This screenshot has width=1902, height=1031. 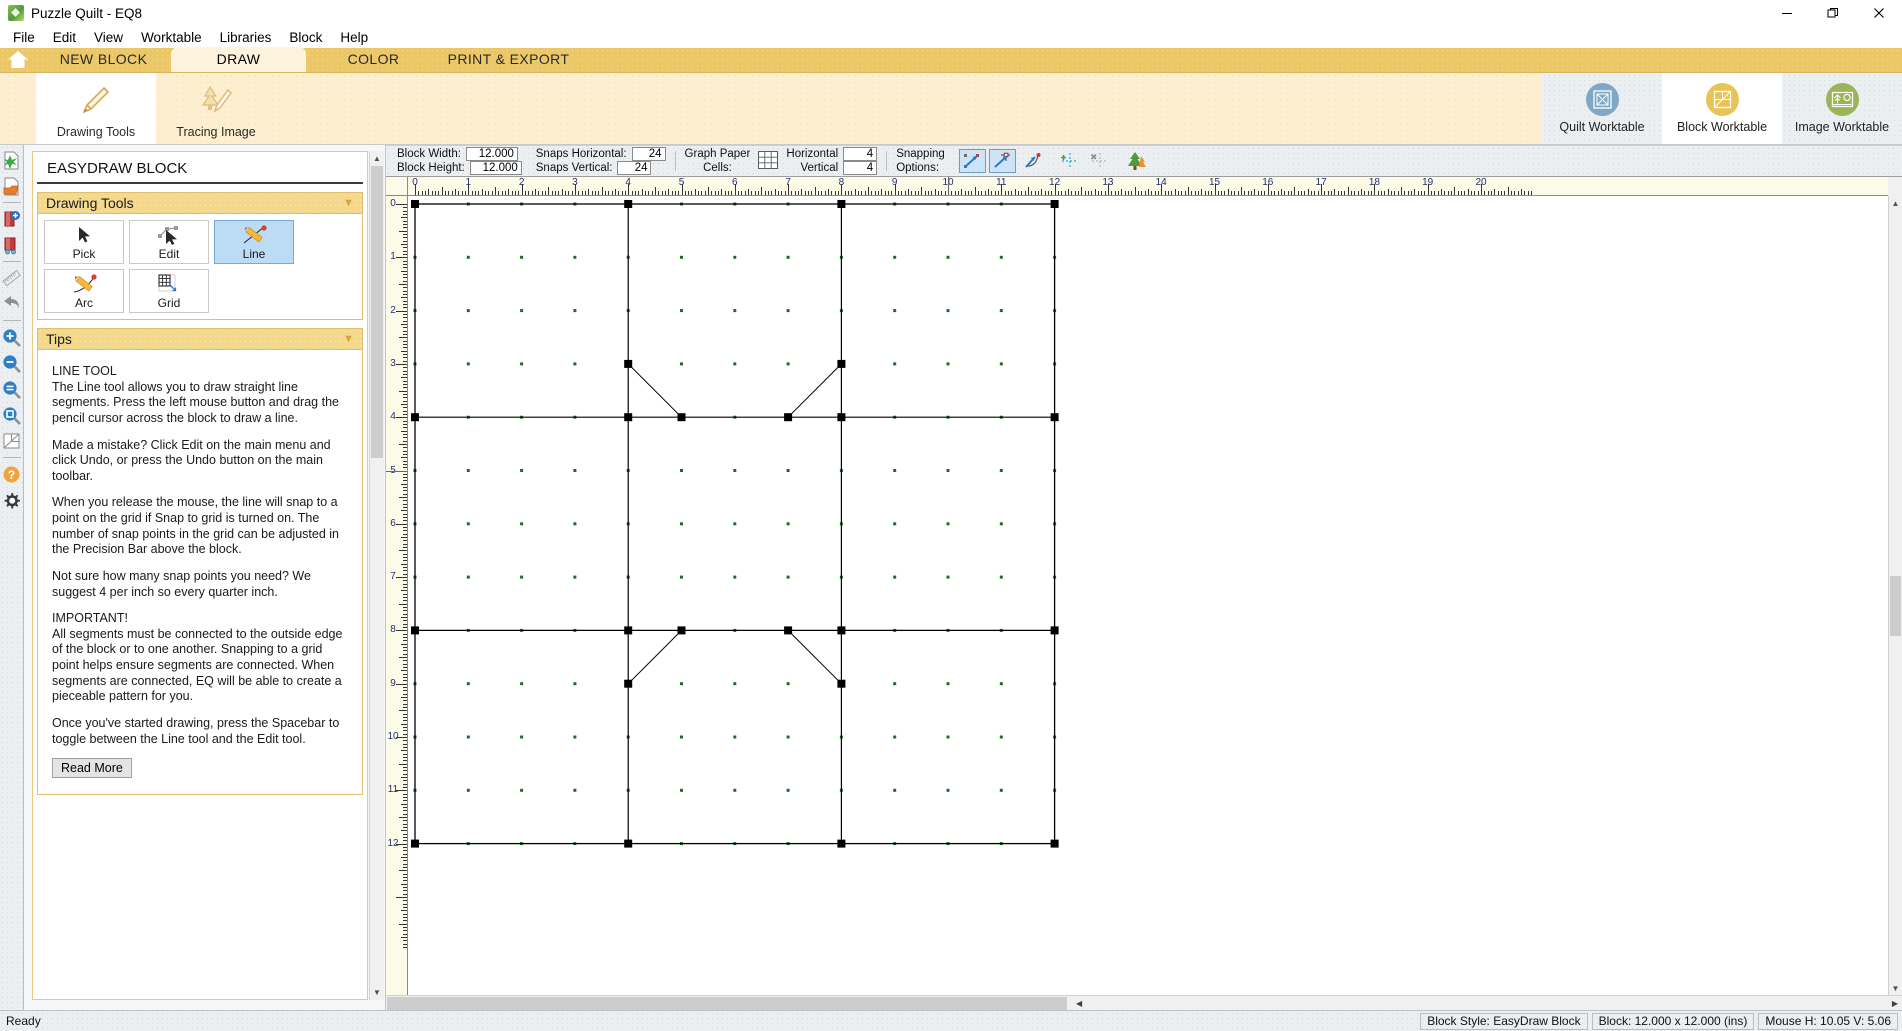 What do you see at coordinates (12, 337) in the screenshot?
I see `zoom-in-icon` at bounding box center [12, 337].